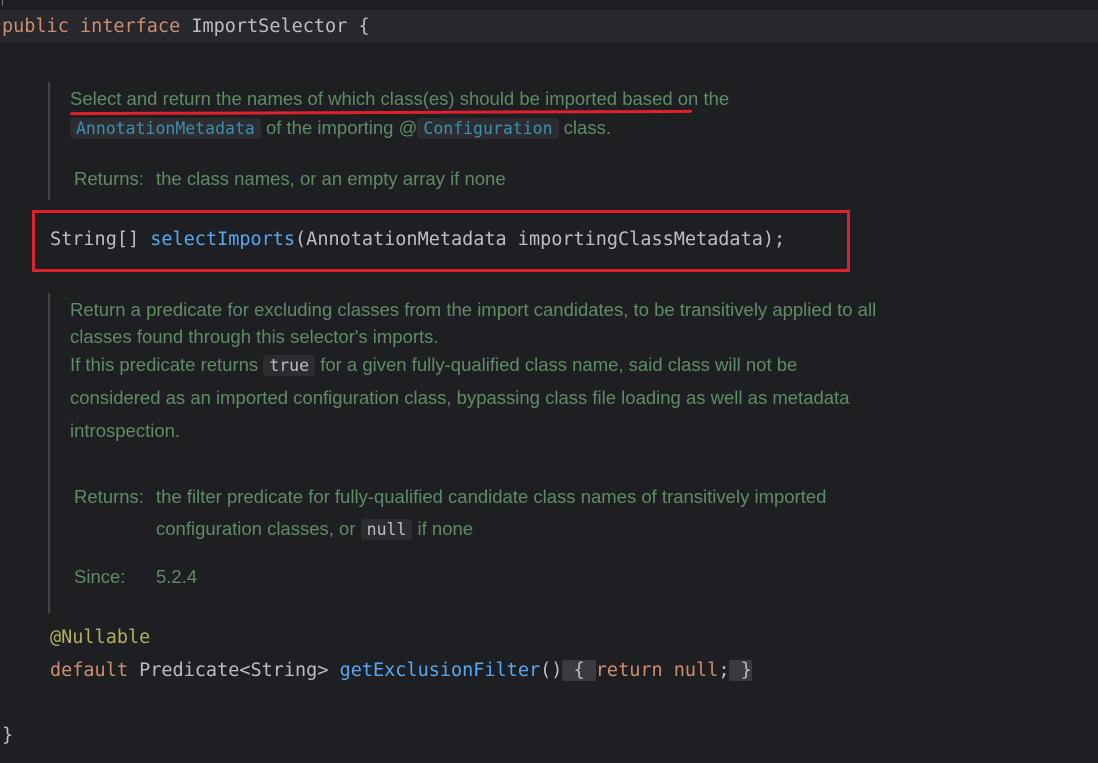 The width and height of the screenshot is (1098, 763). I want to click on gutter-tick, so click(2, 3).